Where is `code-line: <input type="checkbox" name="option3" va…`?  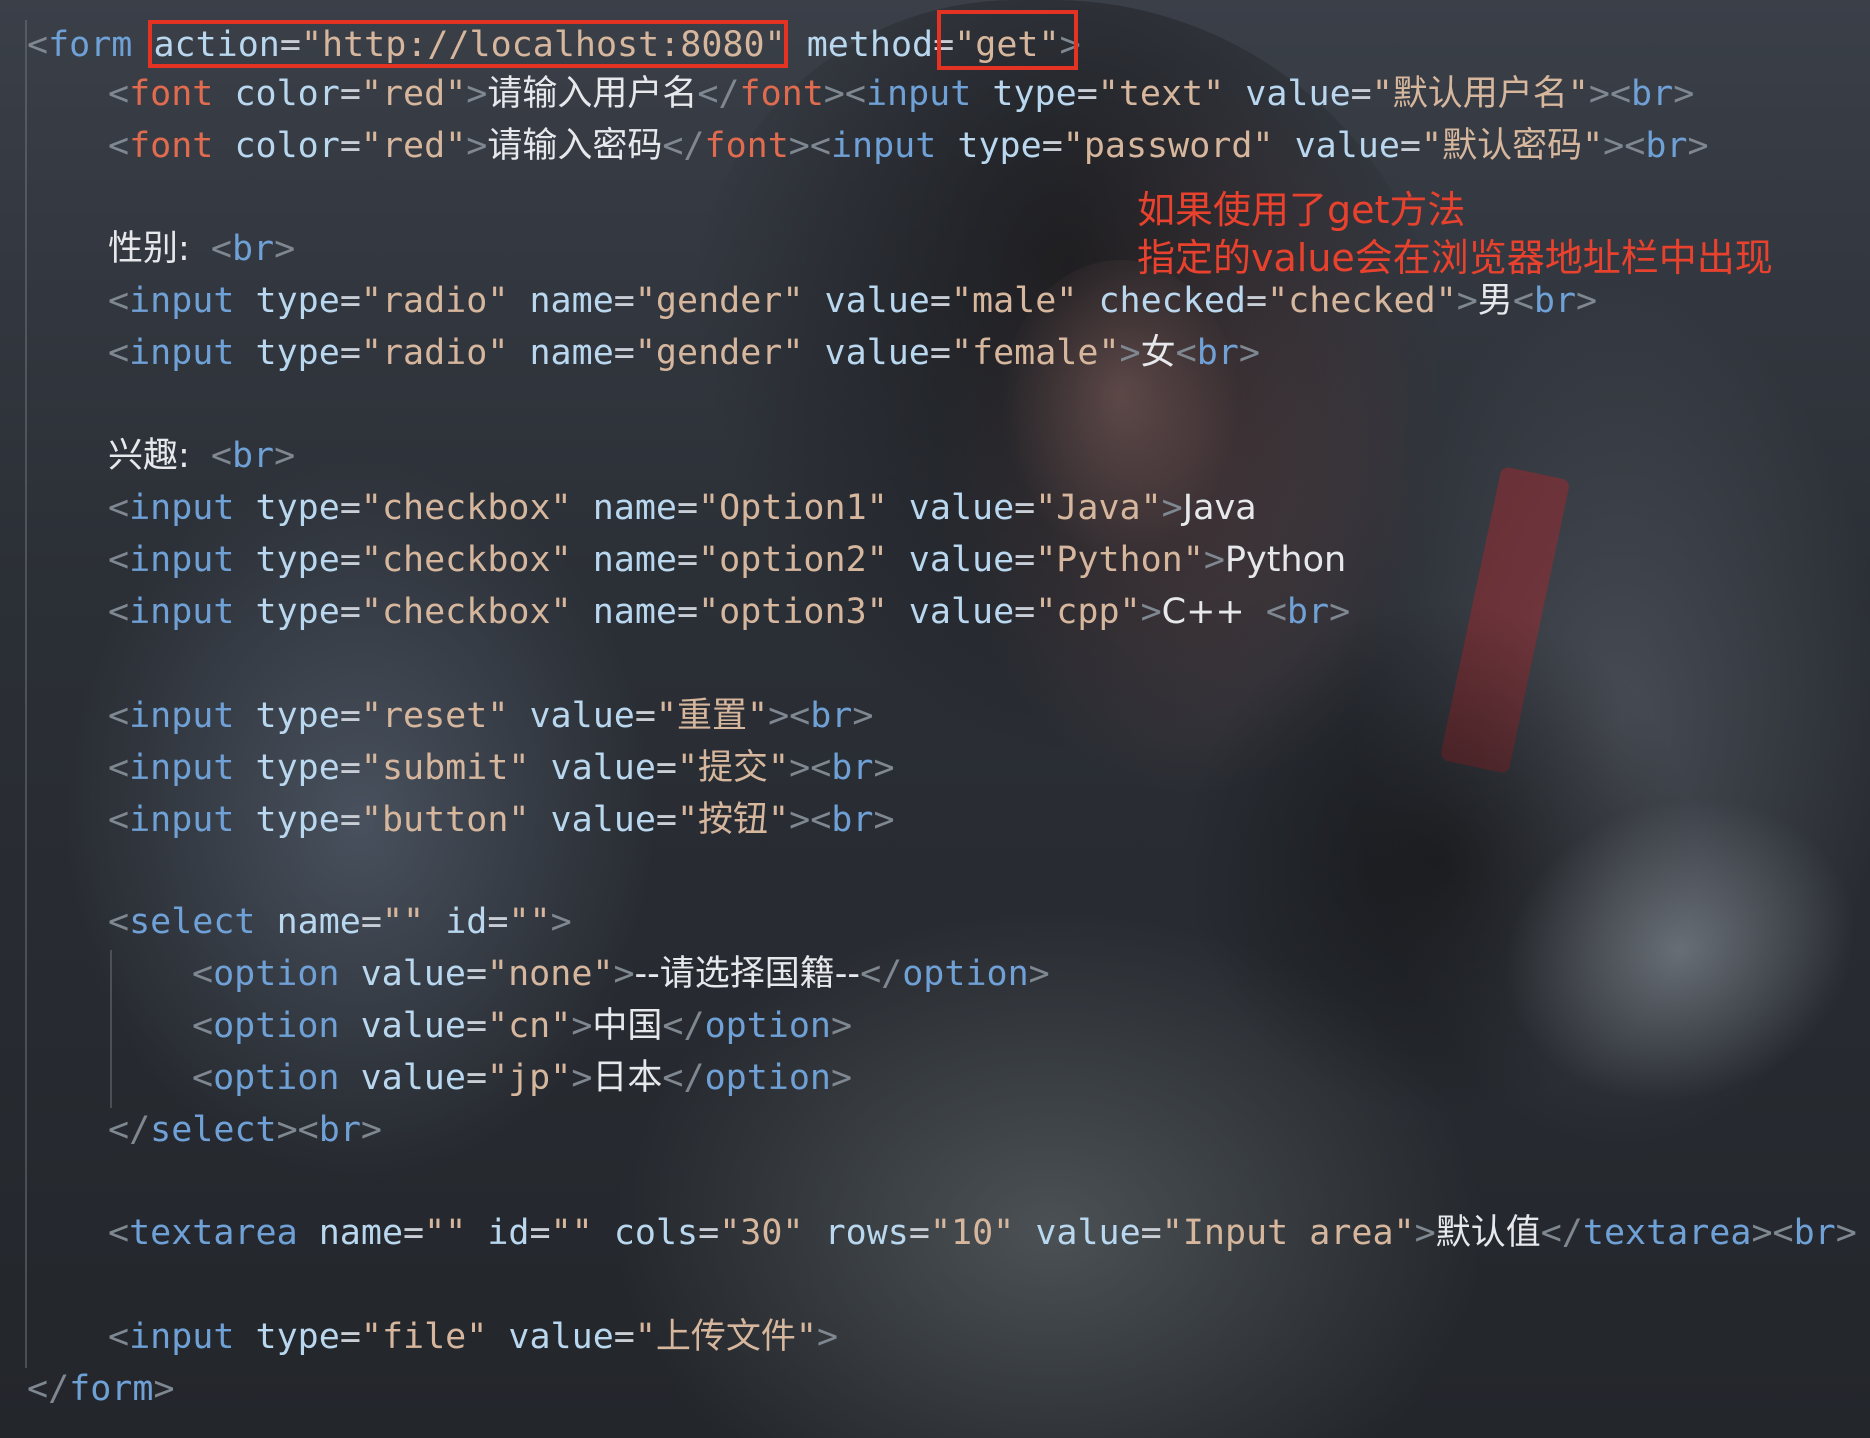
code-line: <input type="checkbox" name="option3" va… is located at coordinates (729, 612).